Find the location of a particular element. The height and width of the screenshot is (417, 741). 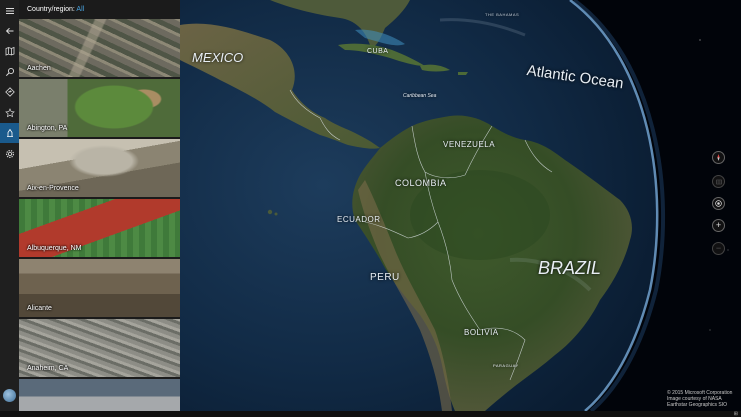

map-icon is located at coordinates (9, 51).